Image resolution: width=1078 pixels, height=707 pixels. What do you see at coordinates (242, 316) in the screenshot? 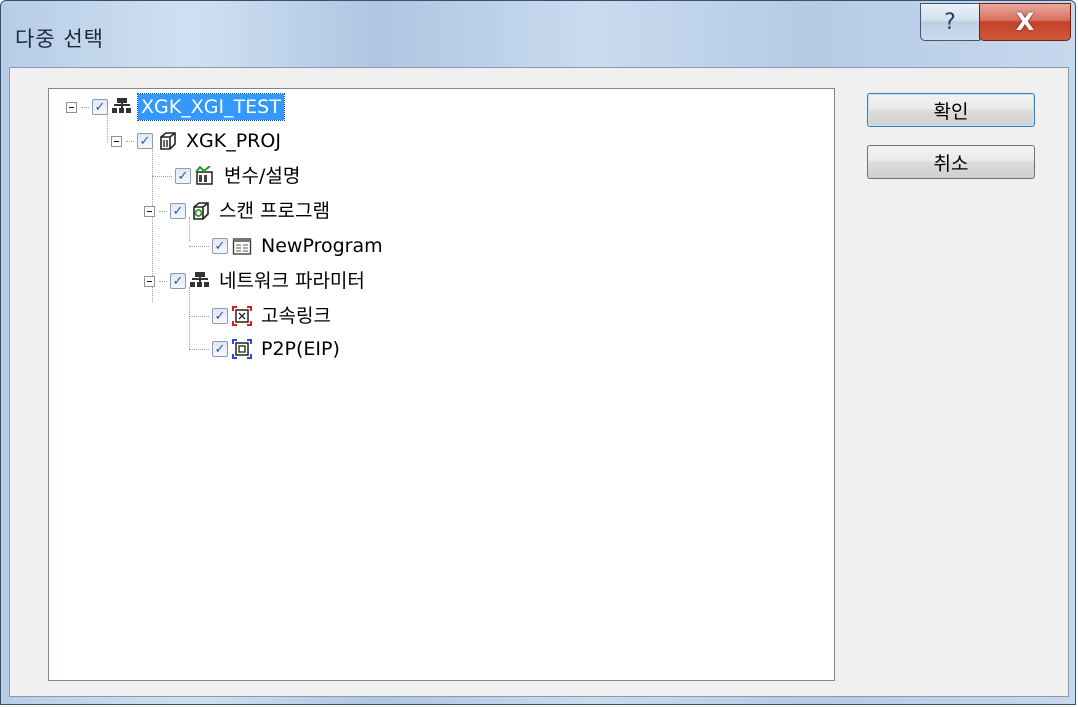
I see `highspeed-link-icon` at bounding box center [242, 316].